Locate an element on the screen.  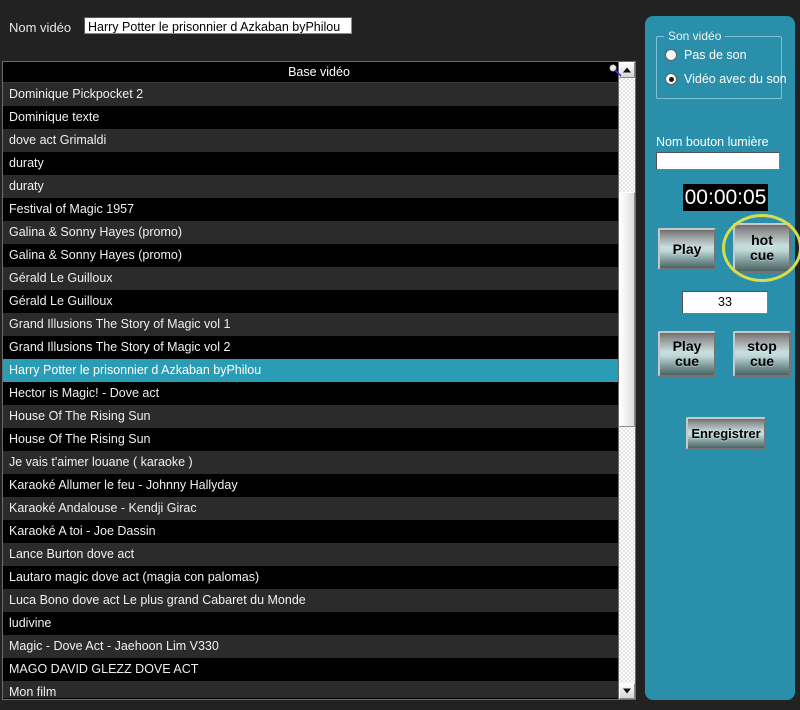
stop-cue-button: stop cue is located at coordinates (762, 354).